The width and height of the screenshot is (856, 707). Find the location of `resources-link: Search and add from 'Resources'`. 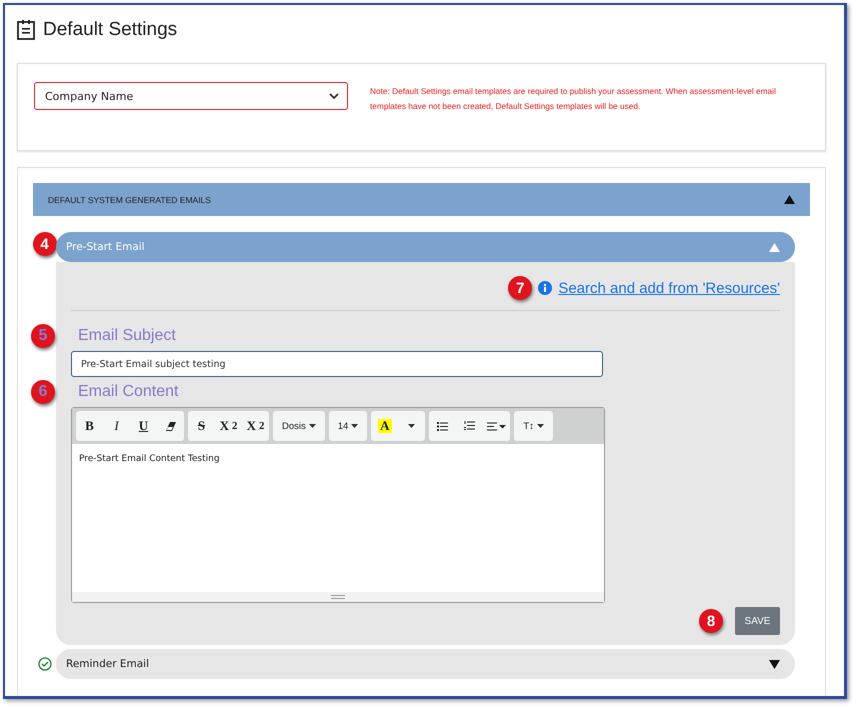

resources-link: Search and add from 'Resources' is located at coordinates (669, 288).